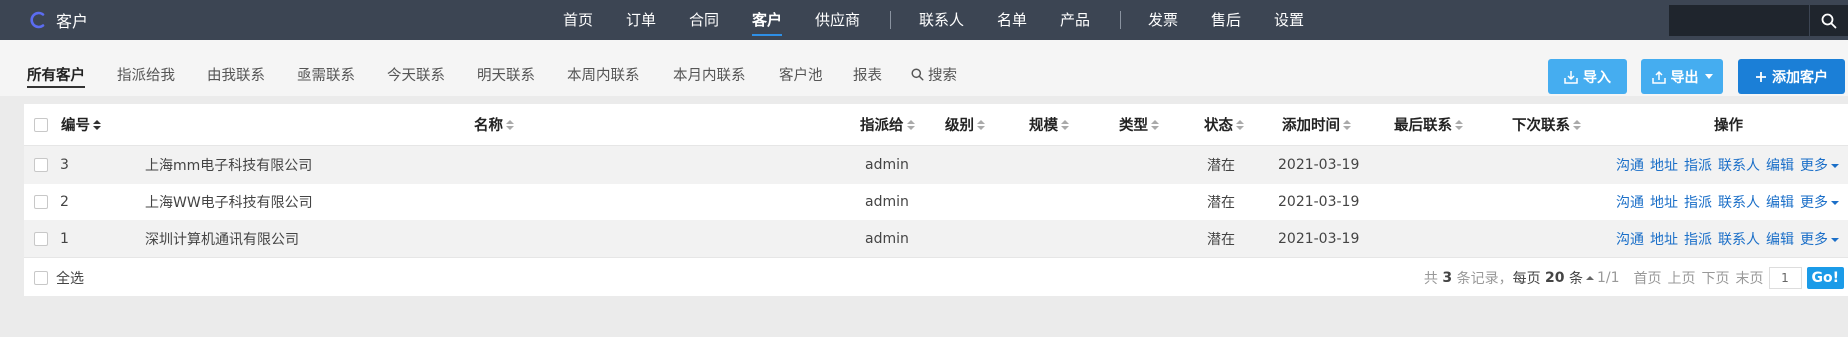 The image size is (1848, 337). Describe the element at coordinates (494, 124) in the screenshot. I see `col-name: 名称` at that location.